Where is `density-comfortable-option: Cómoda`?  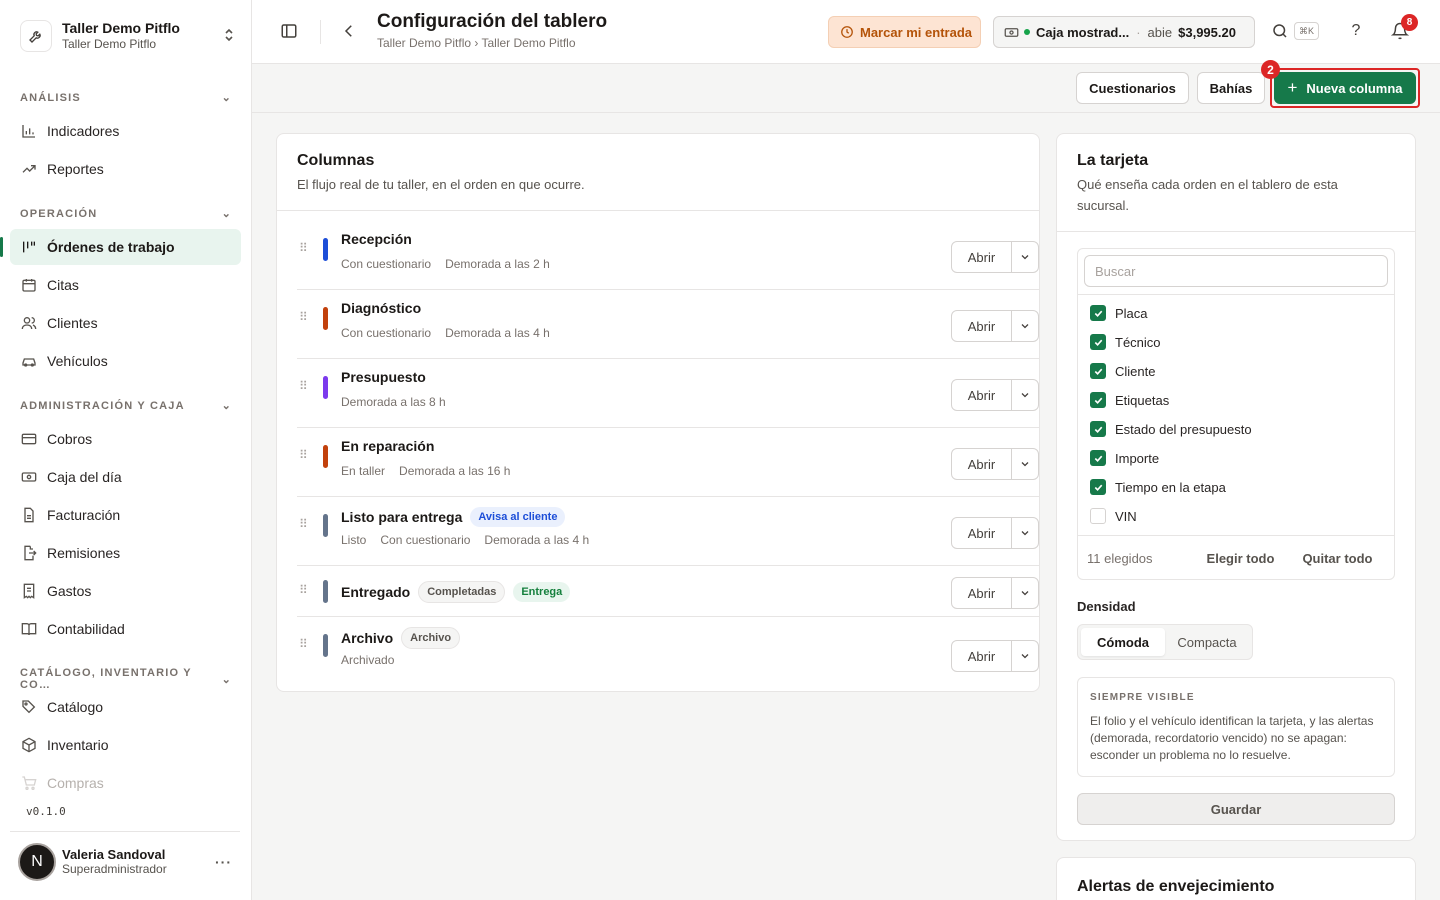 density-comfortable-option: Cómoda is located at coordinates (1123, 642).